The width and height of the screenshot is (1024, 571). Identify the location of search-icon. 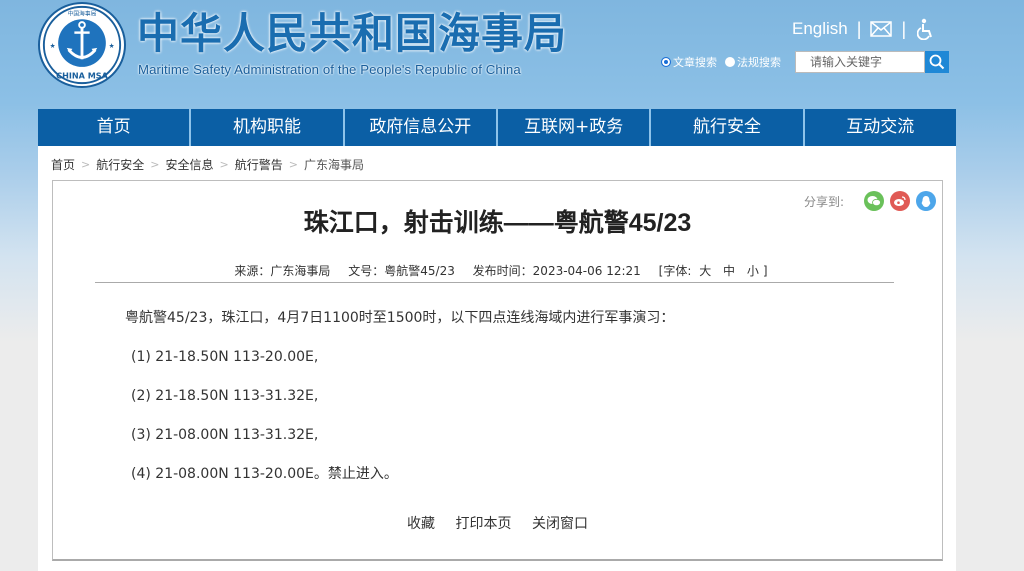
(937, 62).